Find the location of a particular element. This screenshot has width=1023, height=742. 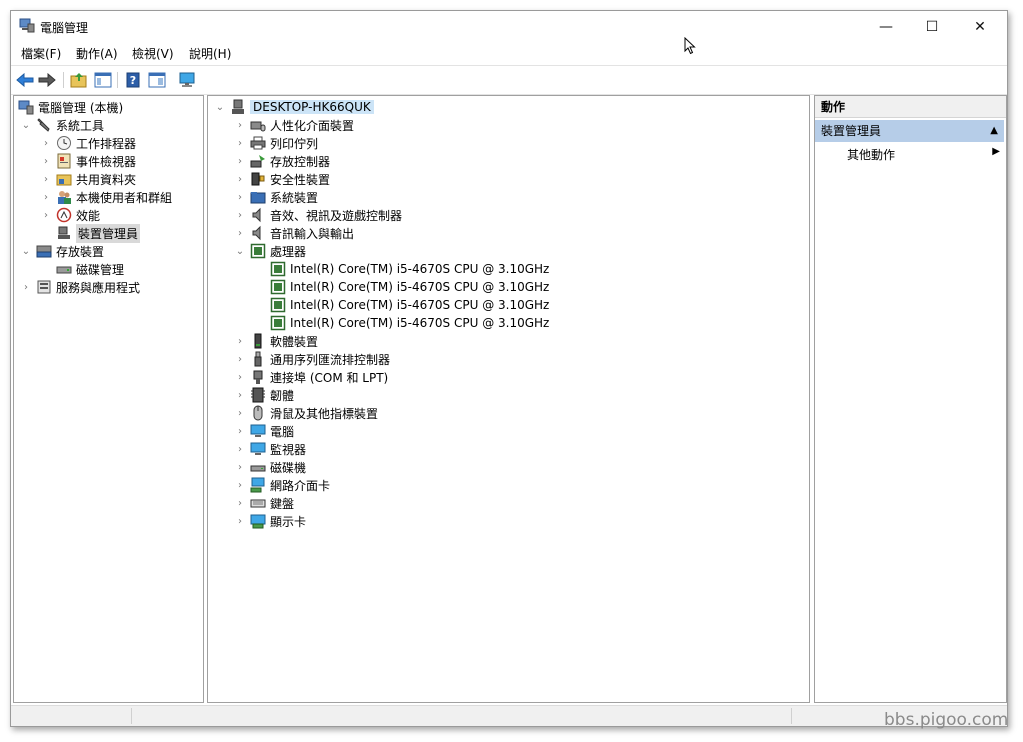

window-title: 電腦管理 is located at coordinates (64, 28).